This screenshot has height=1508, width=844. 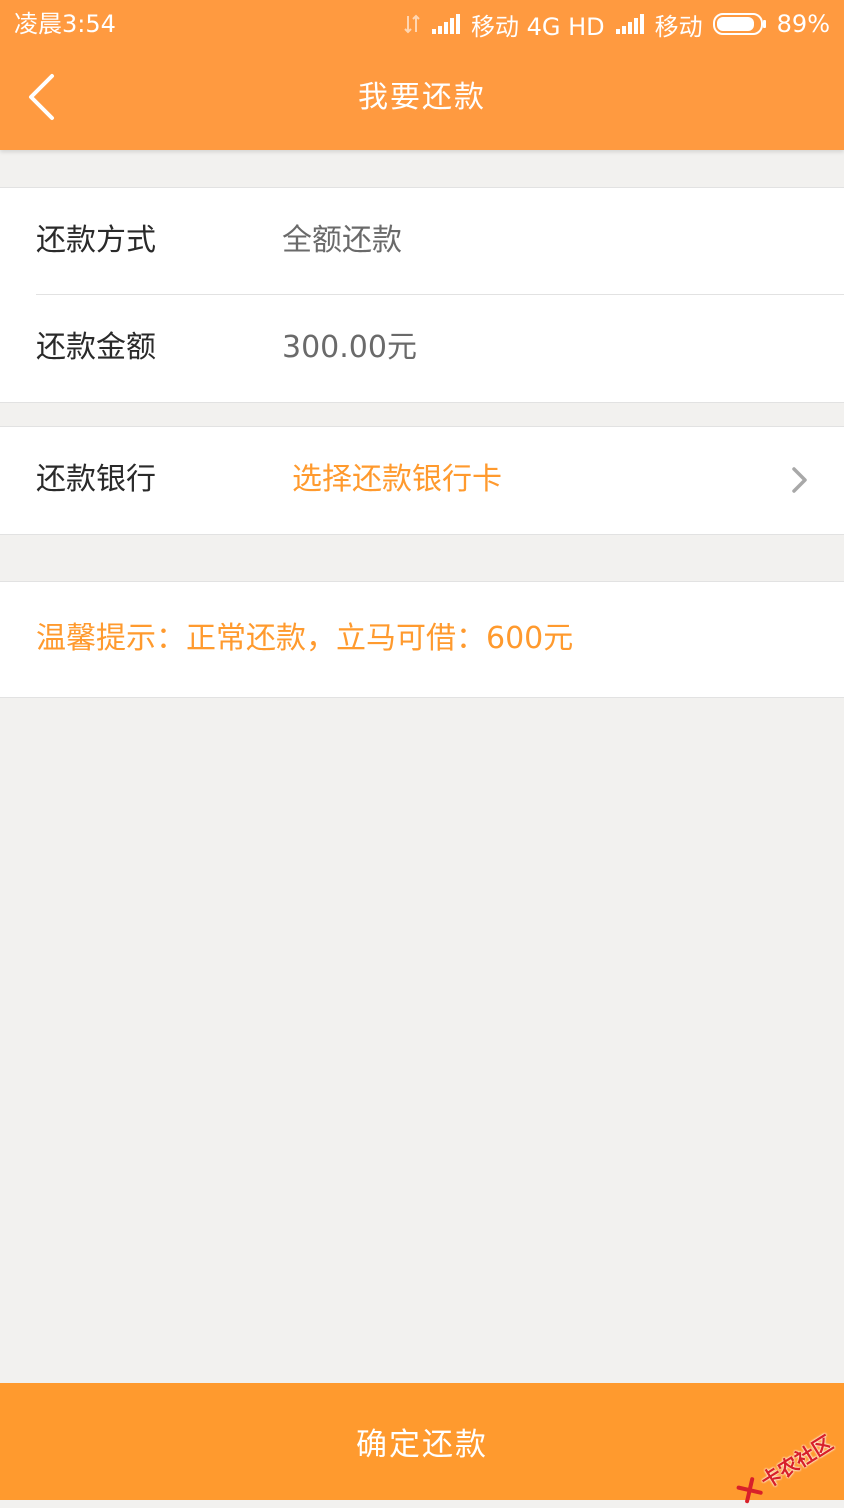 I want to click on repay-amount-row: 还款金额 300.00元, so click(x=422, y=348).